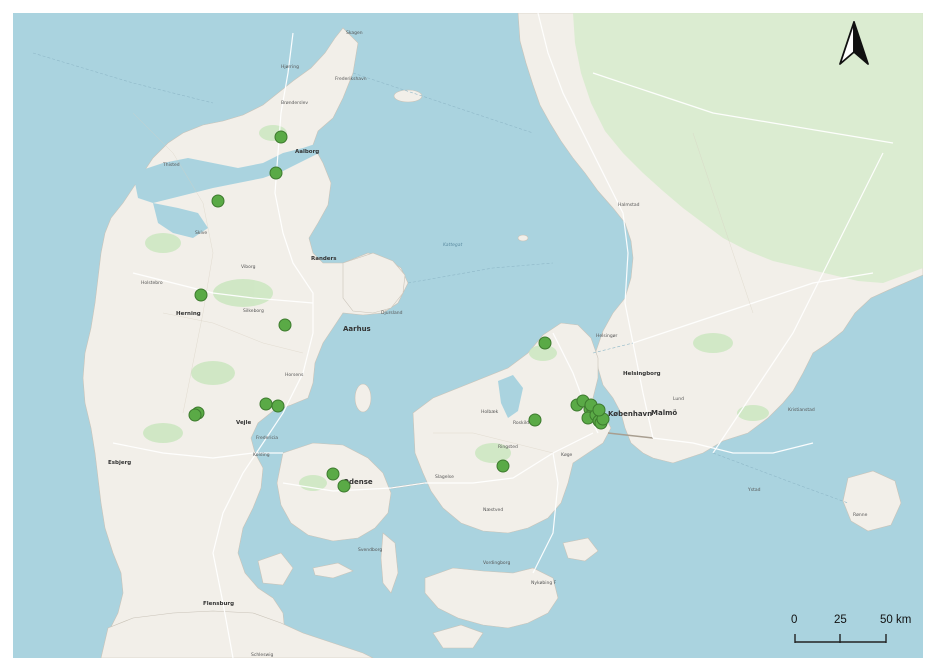 This screenshot has height=668, width=933. I want to click on scale-bar-graphic, so click(840, 638).